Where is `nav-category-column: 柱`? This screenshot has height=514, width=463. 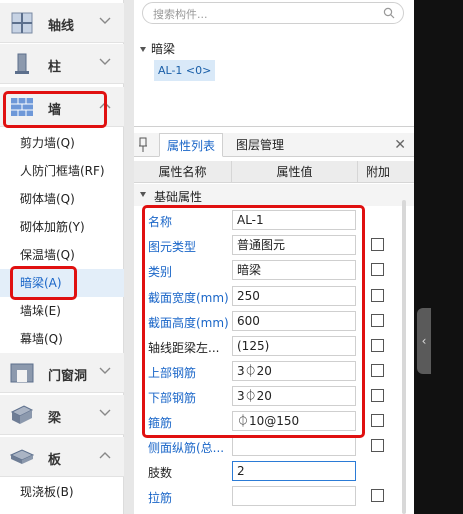 nav-category-column: 柱 is located at coordinates (62, 64).